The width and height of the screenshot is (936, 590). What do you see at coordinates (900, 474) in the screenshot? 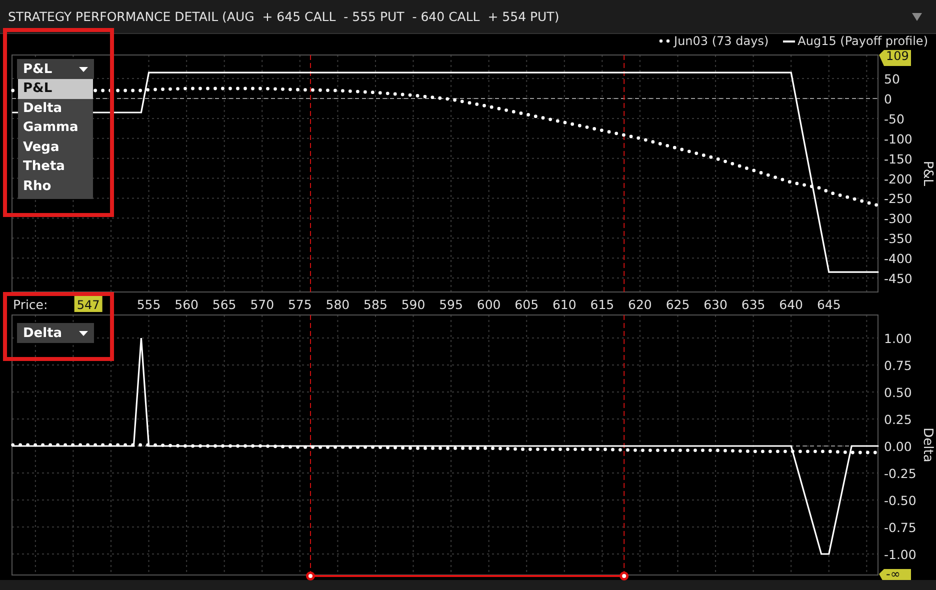
I see `axis-tick-label: -0.25` at bounding box center [900, 474].